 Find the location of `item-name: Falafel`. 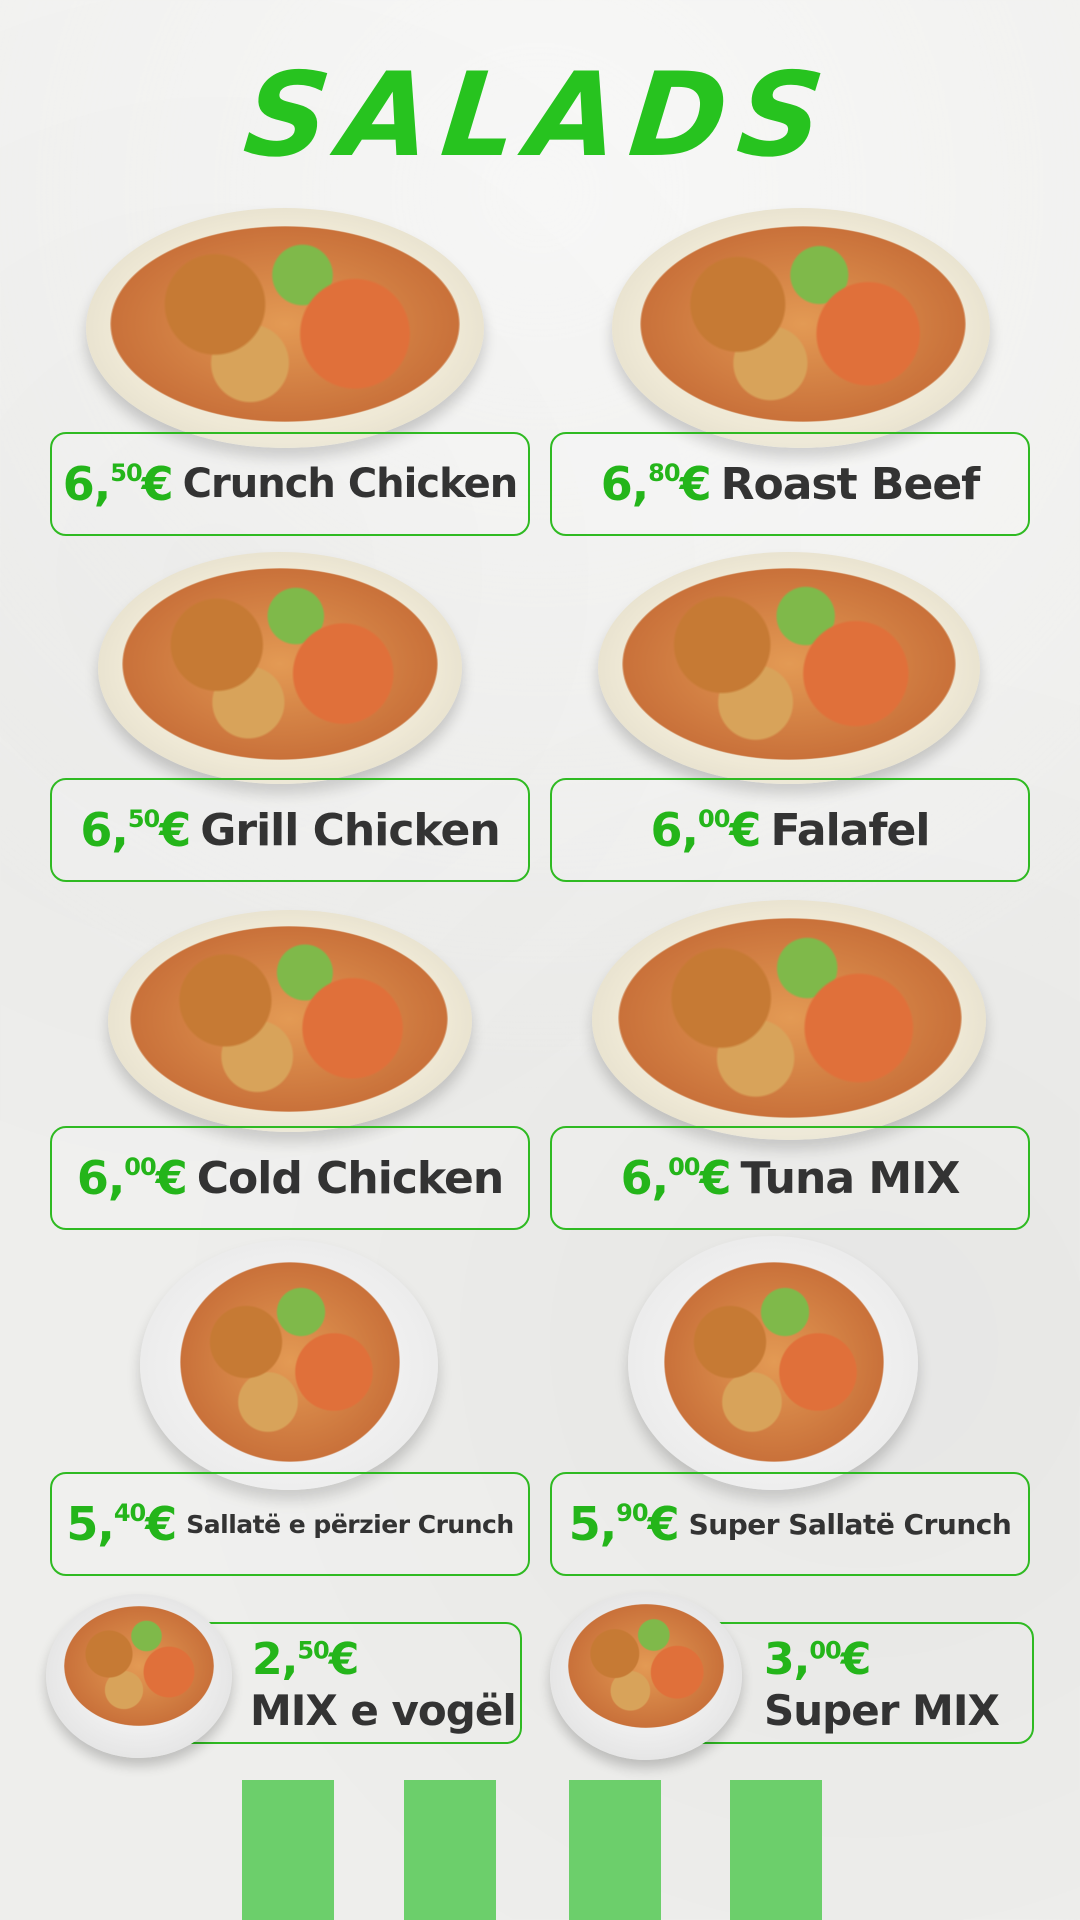

item-name: Falafel is located at coordinates (850, 830).